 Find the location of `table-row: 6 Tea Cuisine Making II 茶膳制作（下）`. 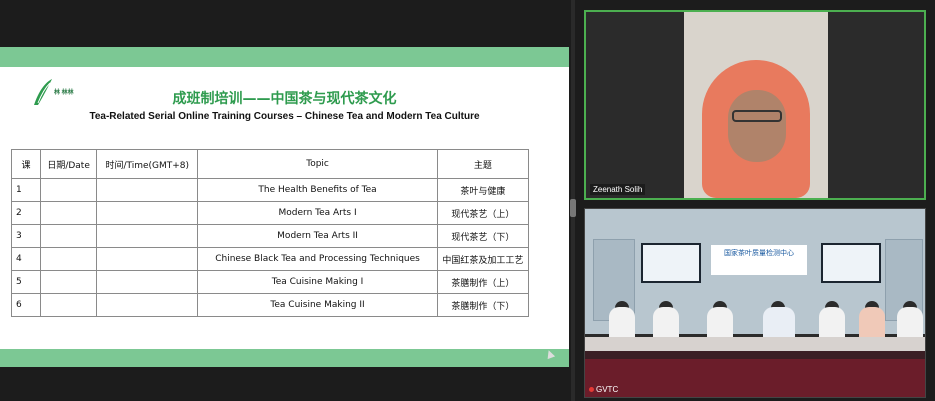

table-row: 6 Tea Cuisine Making II 茶膳制作（下） is located at coordinates (270, 305).